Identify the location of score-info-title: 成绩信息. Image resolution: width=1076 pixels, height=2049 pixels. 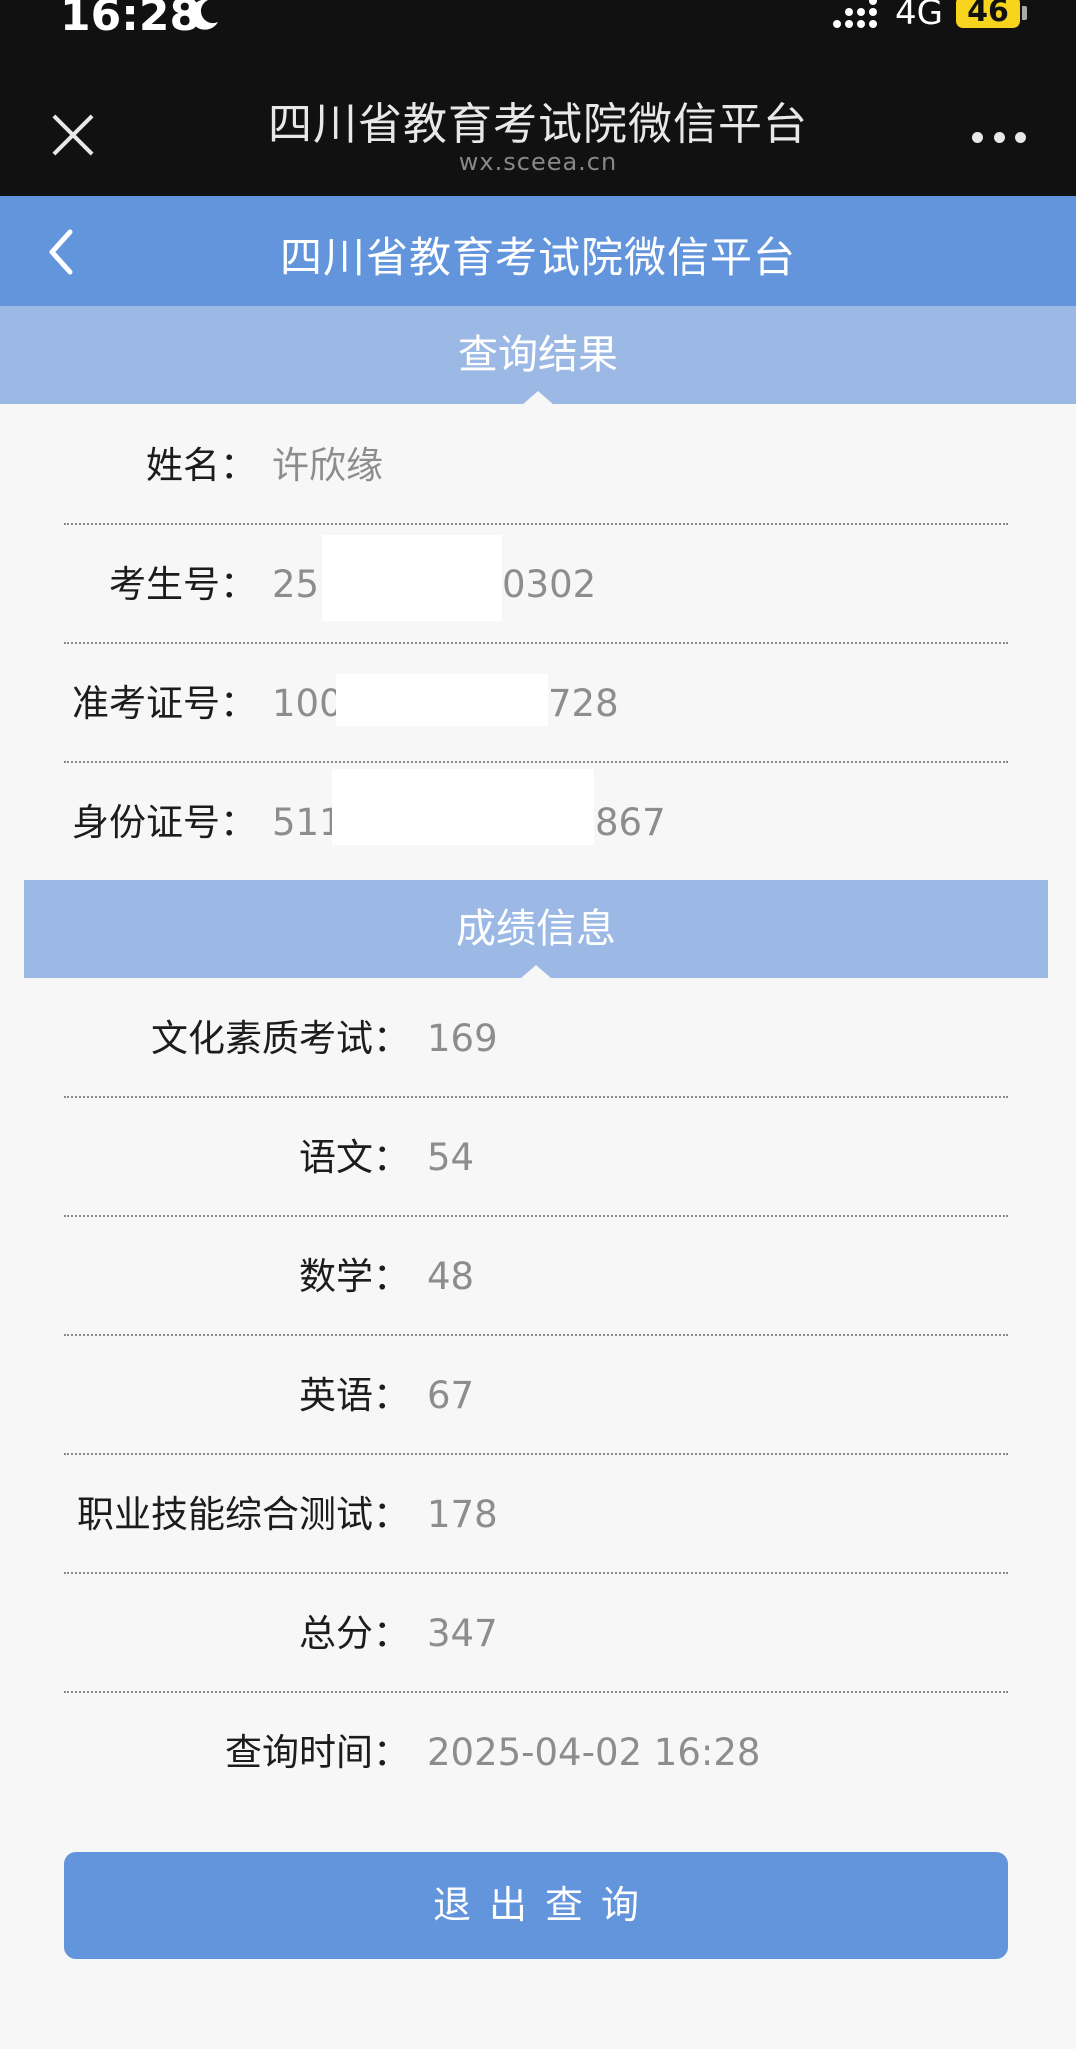
(536, 929).